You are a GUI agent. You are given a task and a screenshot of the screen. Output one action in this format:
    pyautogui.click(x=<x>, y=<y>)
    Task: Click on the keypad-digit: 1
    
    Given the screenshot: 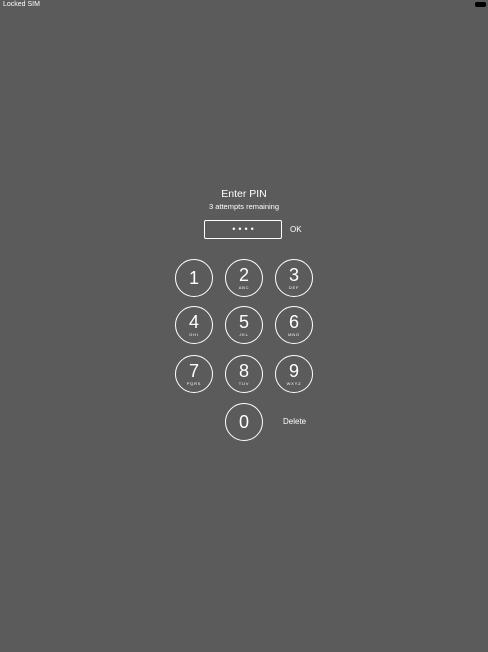 What is the action you would take?
    pyautogui.click(x=193, y=278)
    